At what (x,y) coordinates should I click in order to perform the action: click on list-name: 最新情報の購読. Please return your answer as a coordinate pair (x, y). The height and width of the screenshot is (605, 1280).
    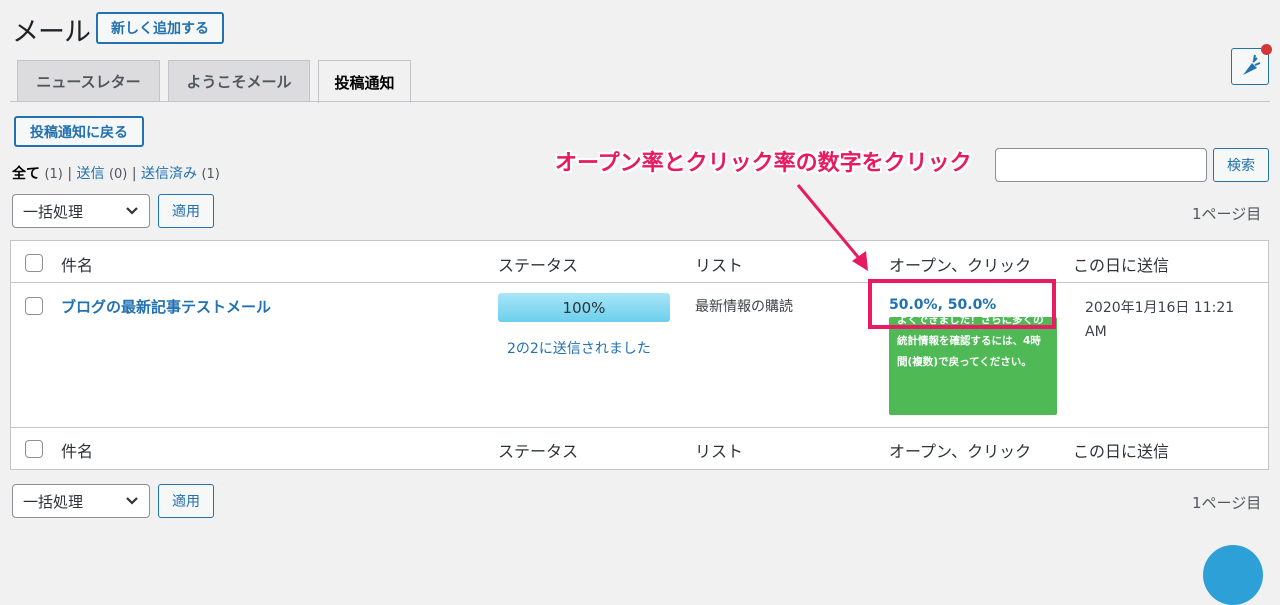
    Looking at the image, I should click on (744, 307).